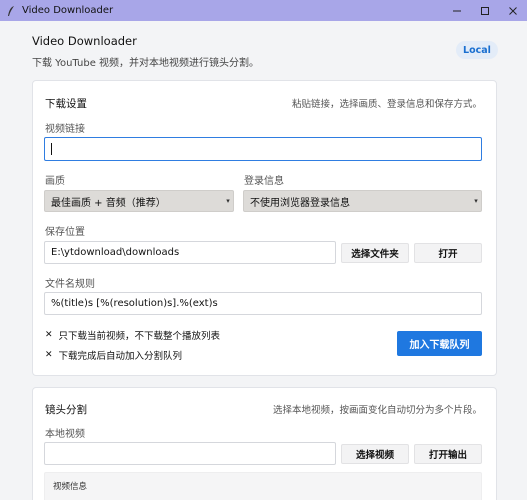  What do you see at coordinates (375, 454) in the screenshot?
I see `choose-video-button: 选择视频` at bounding box center [375, 454].